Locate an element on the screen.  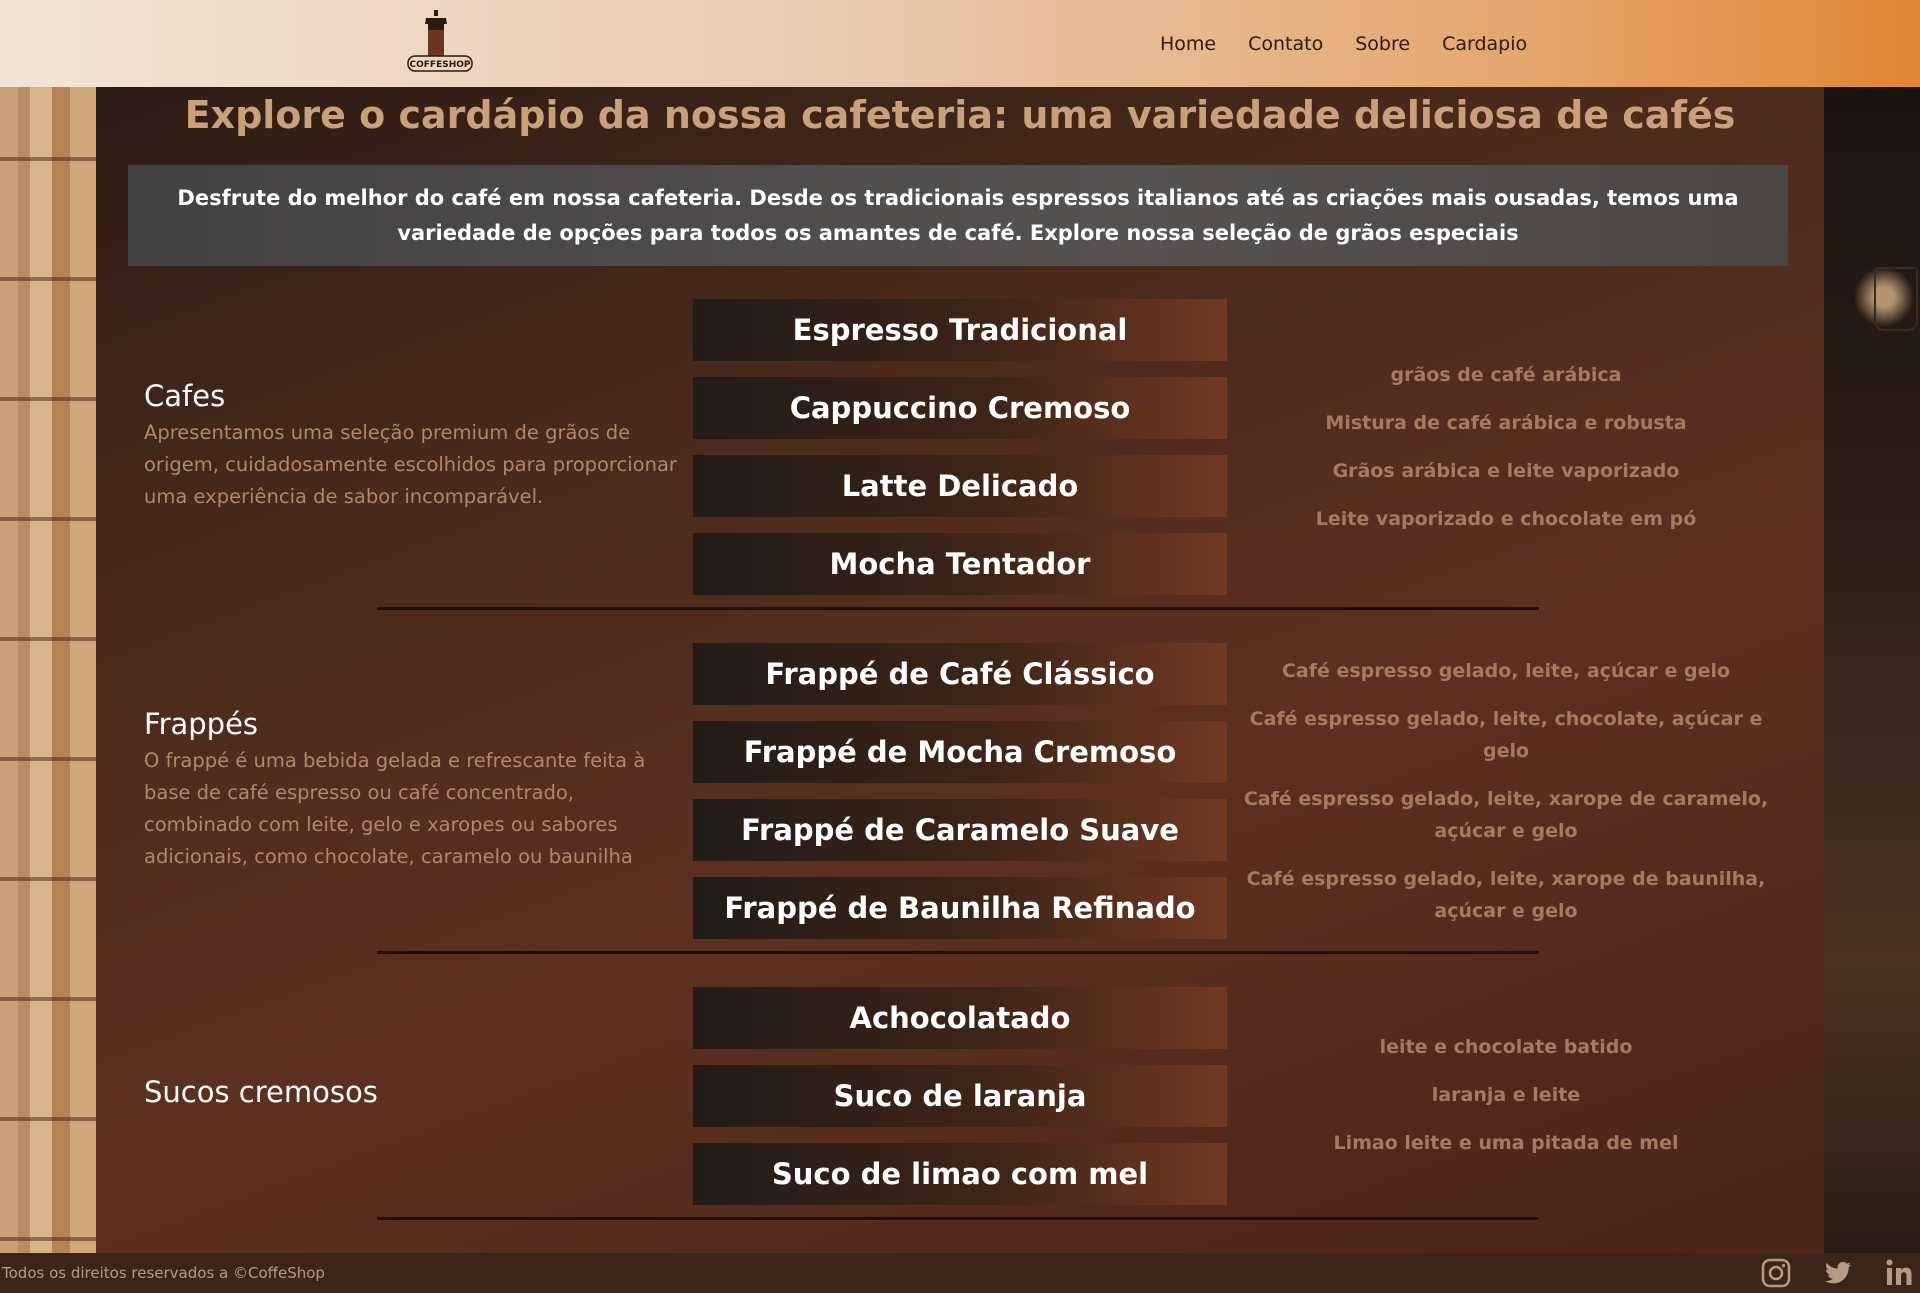
menu-item-button: Frappé de Mocha Cremoso is located at coordinates (960, 752).